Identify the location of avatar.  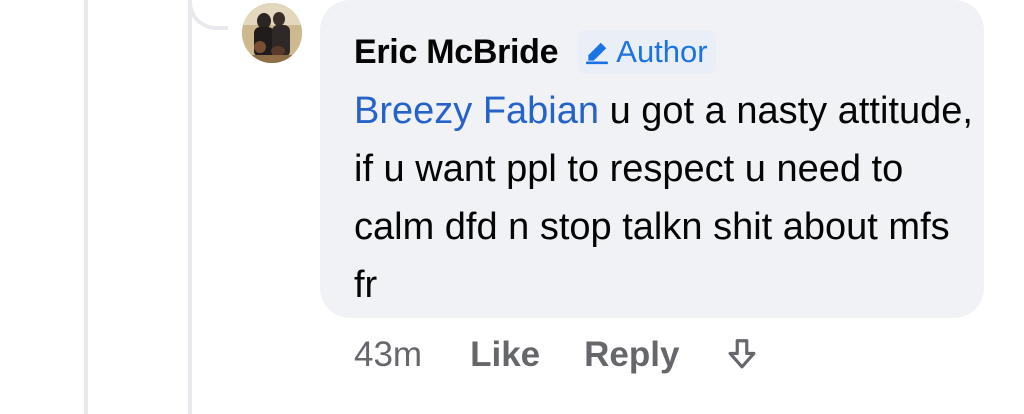
(272, 33).